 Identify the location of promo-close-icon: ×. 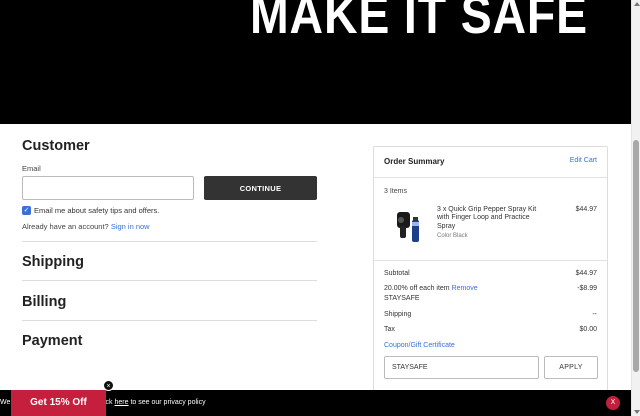
(108, 385).